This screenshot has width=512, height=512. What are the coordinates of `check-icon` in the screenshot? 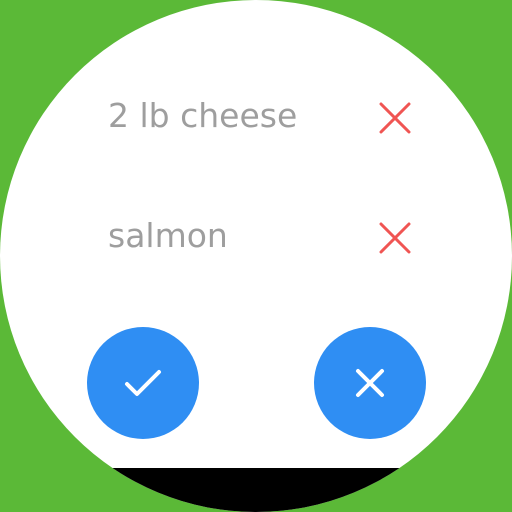 It's located at (143, 383).